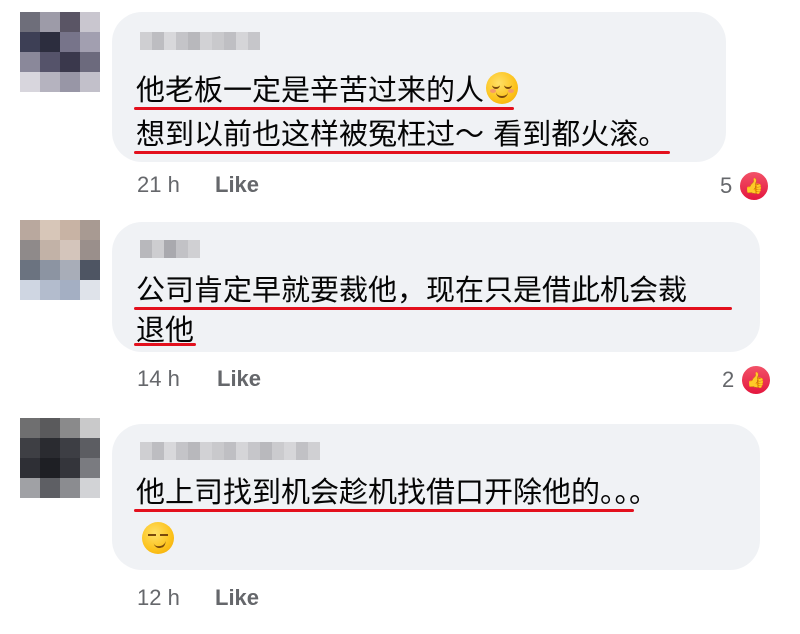 Image resolution: width=800 pixels, height=634 pixels. Describe the element at coordinates (502, 88) in the screenshot. I see `relieved-face-icon` at that location.